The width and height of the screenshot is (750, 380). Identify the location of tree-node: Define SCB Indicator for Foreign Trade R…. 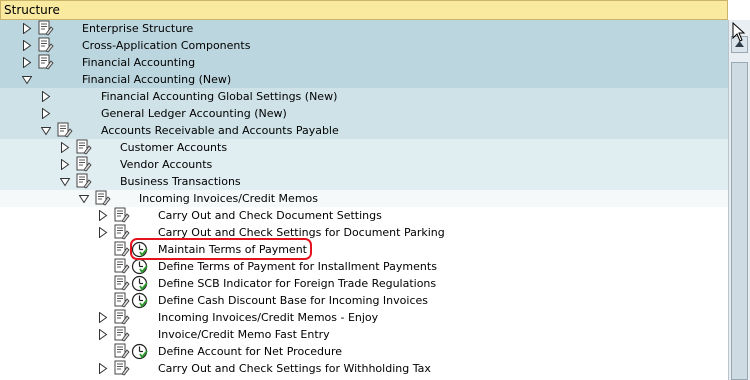
(364, 283).